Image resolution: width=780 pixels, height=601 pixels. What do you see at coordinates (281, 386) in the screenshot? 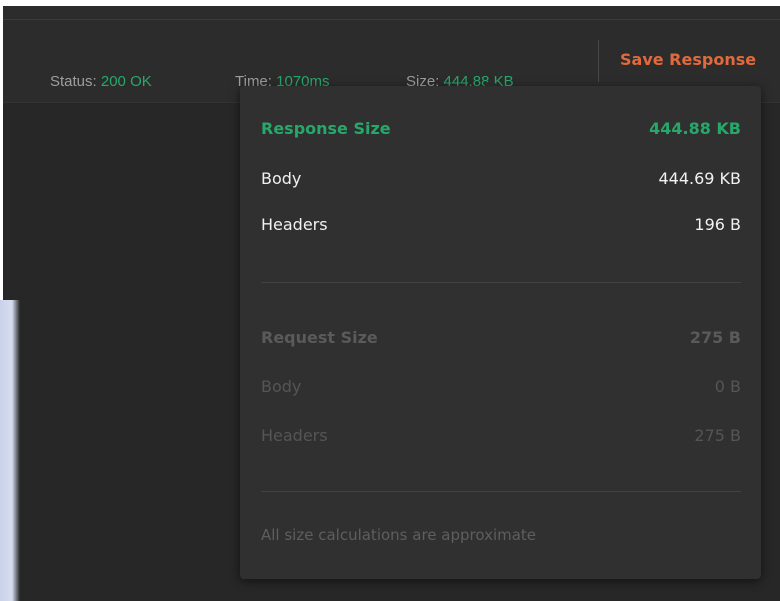
I see `request-body-label: Body` at bounding box center [281, 386].